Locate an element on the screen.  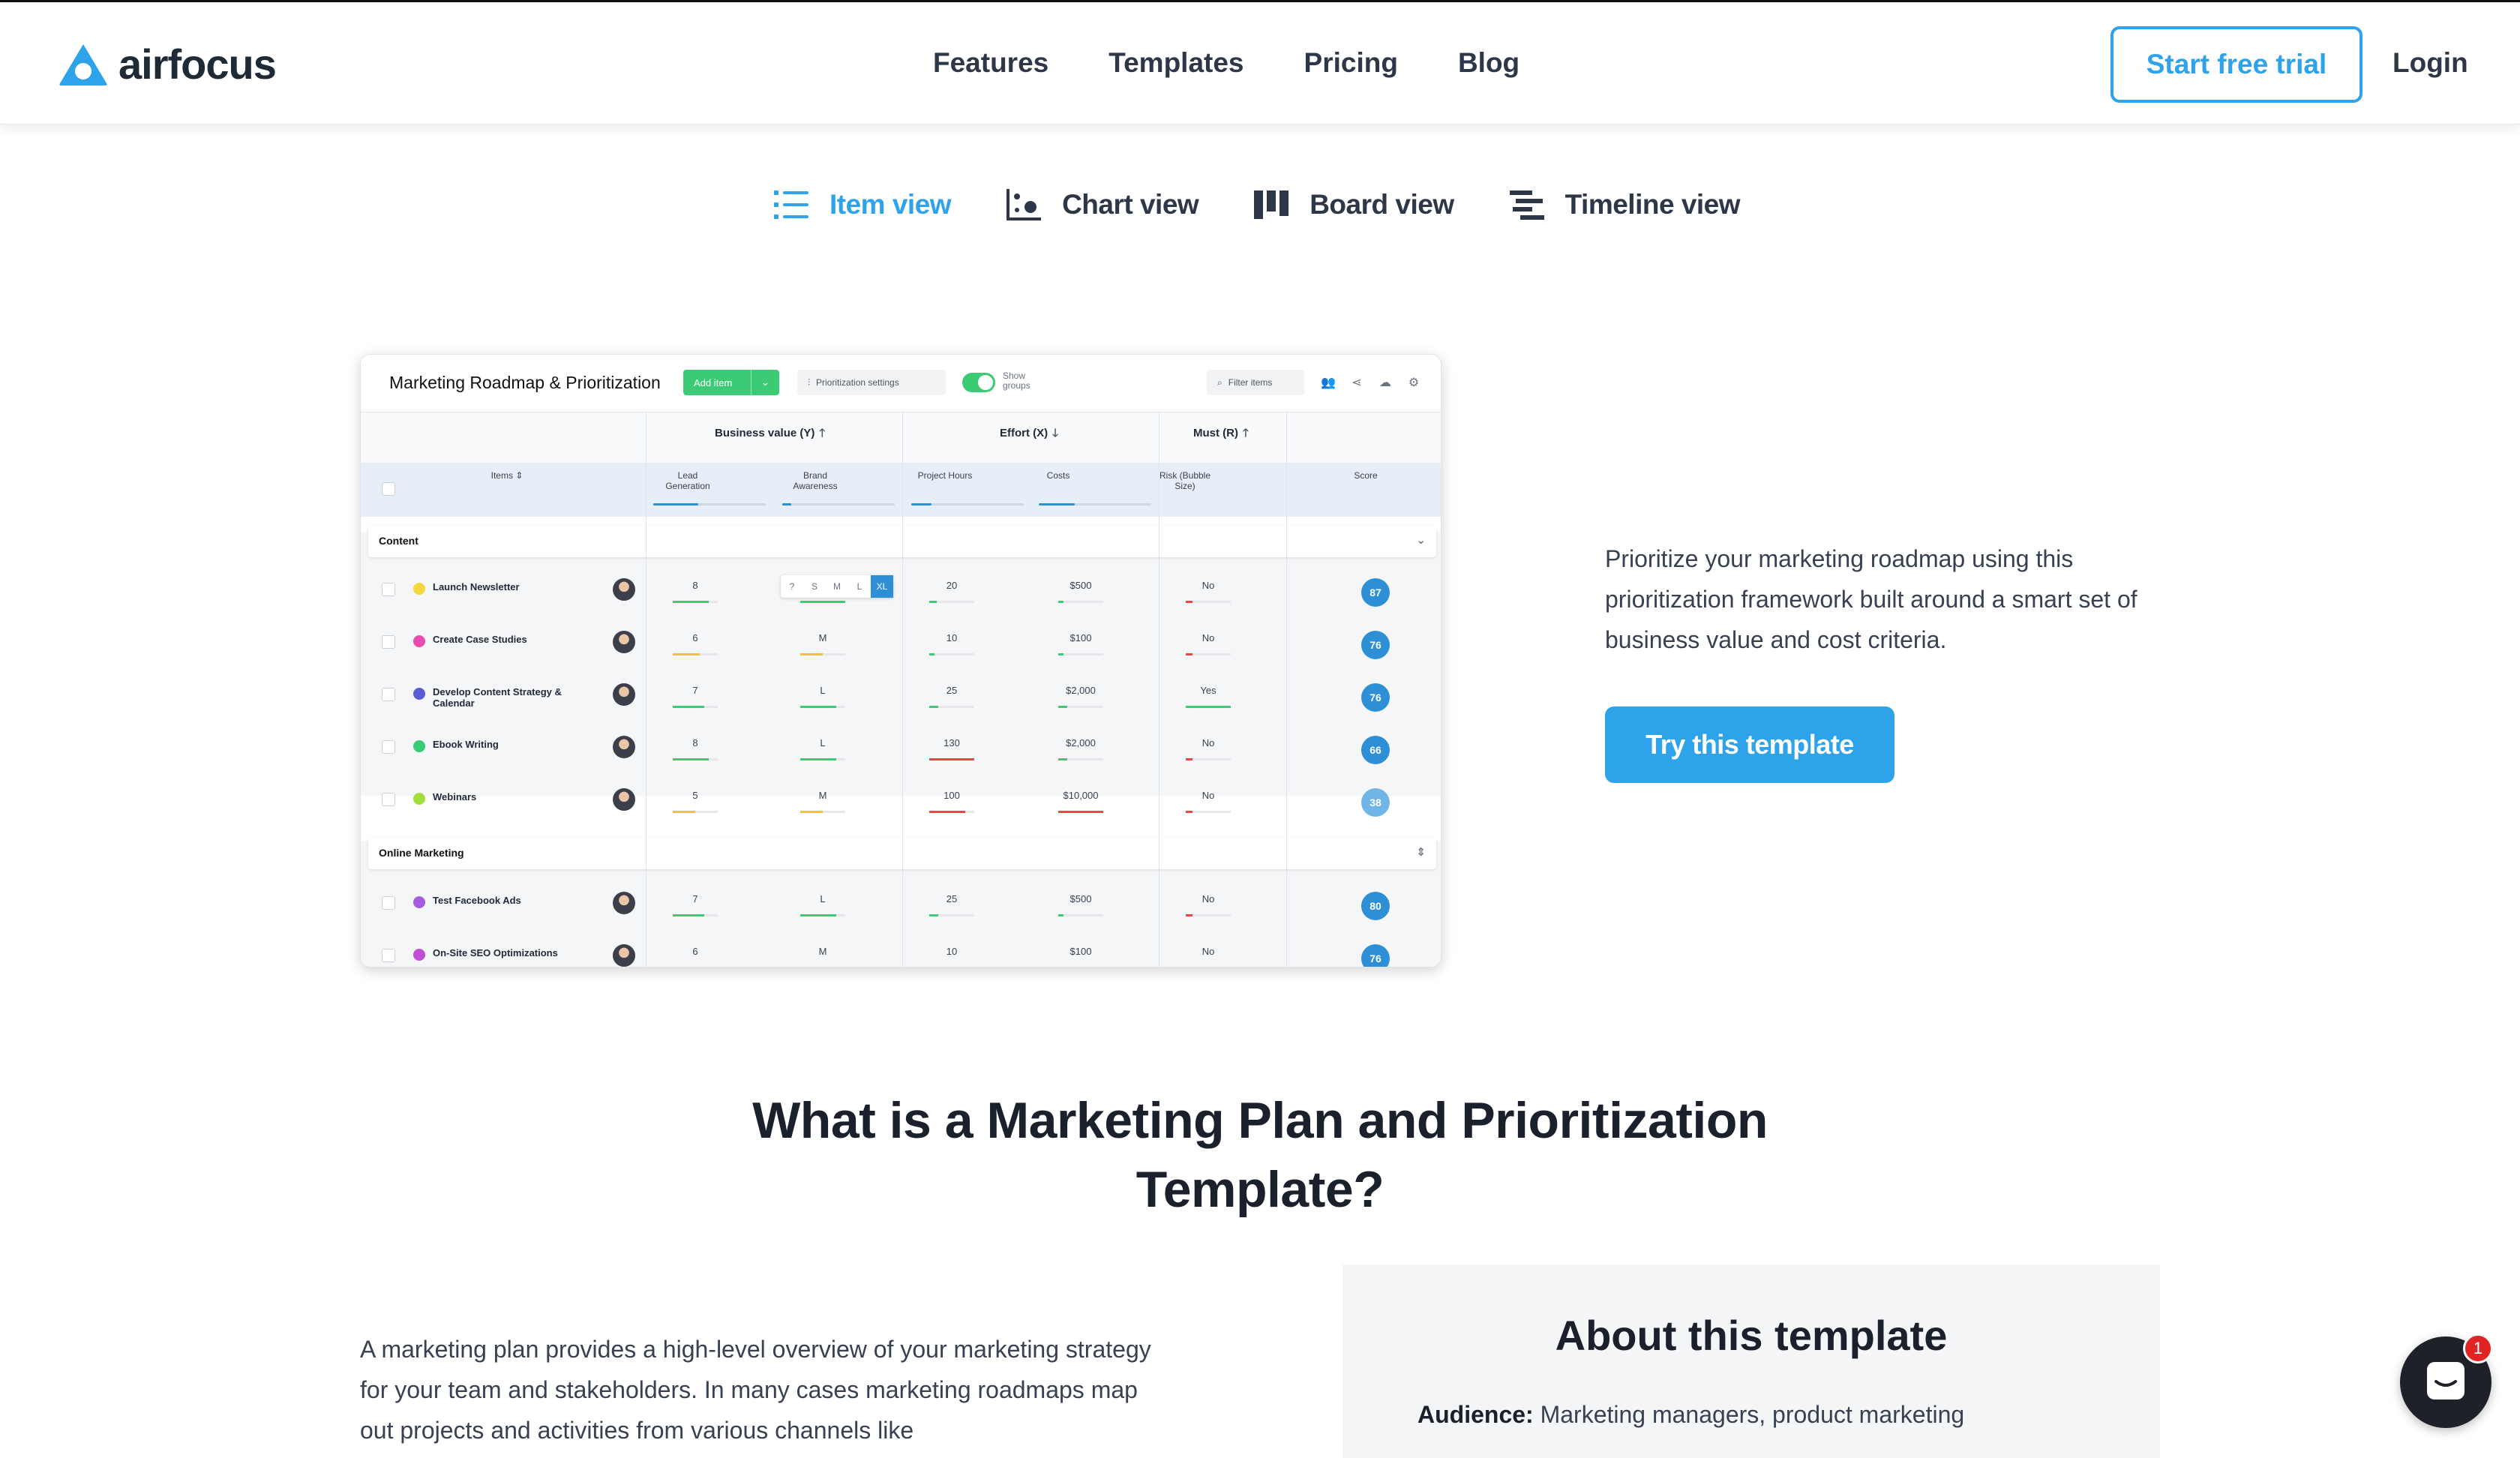
criterion-effort: Effort (X) 🡓 is located at coordinates (1029, 434).